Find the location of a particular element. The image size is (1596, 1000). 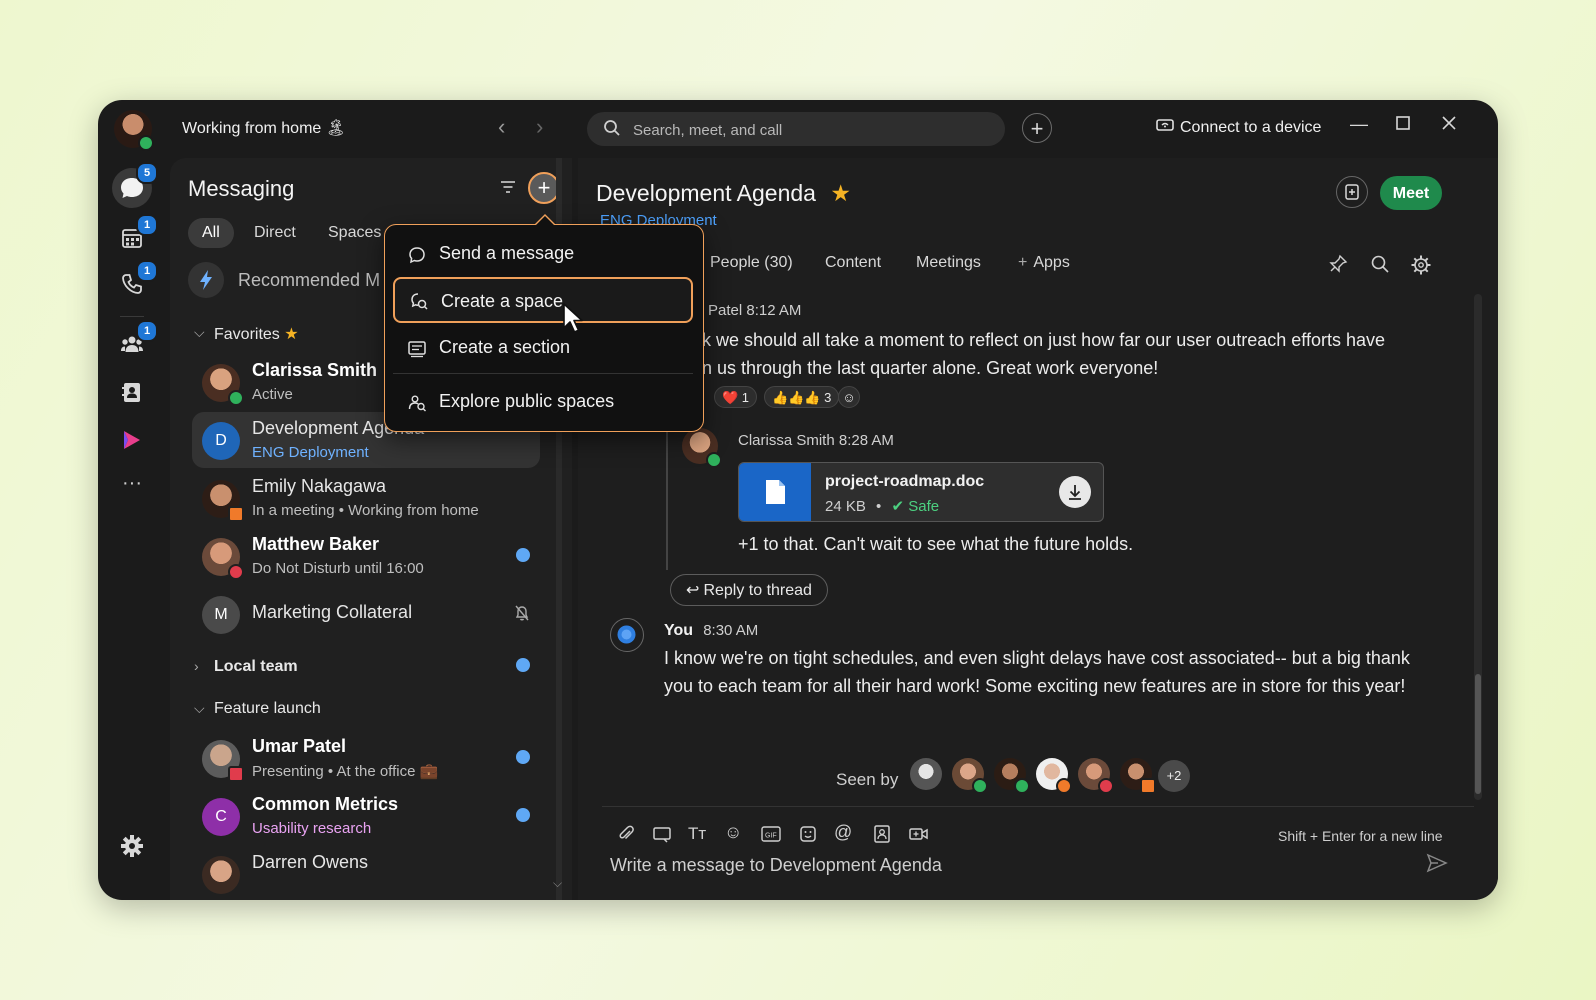

maximize-icon is located at coordinates (1403, 124).